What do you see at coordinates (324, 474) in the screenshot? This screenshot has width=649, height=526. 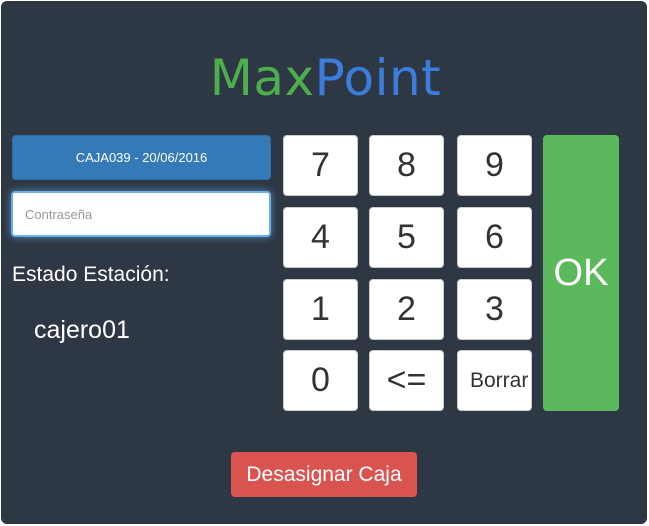 I see `desasignar-caja-button: Desasignar Caja` at bounding box center [324, 474].